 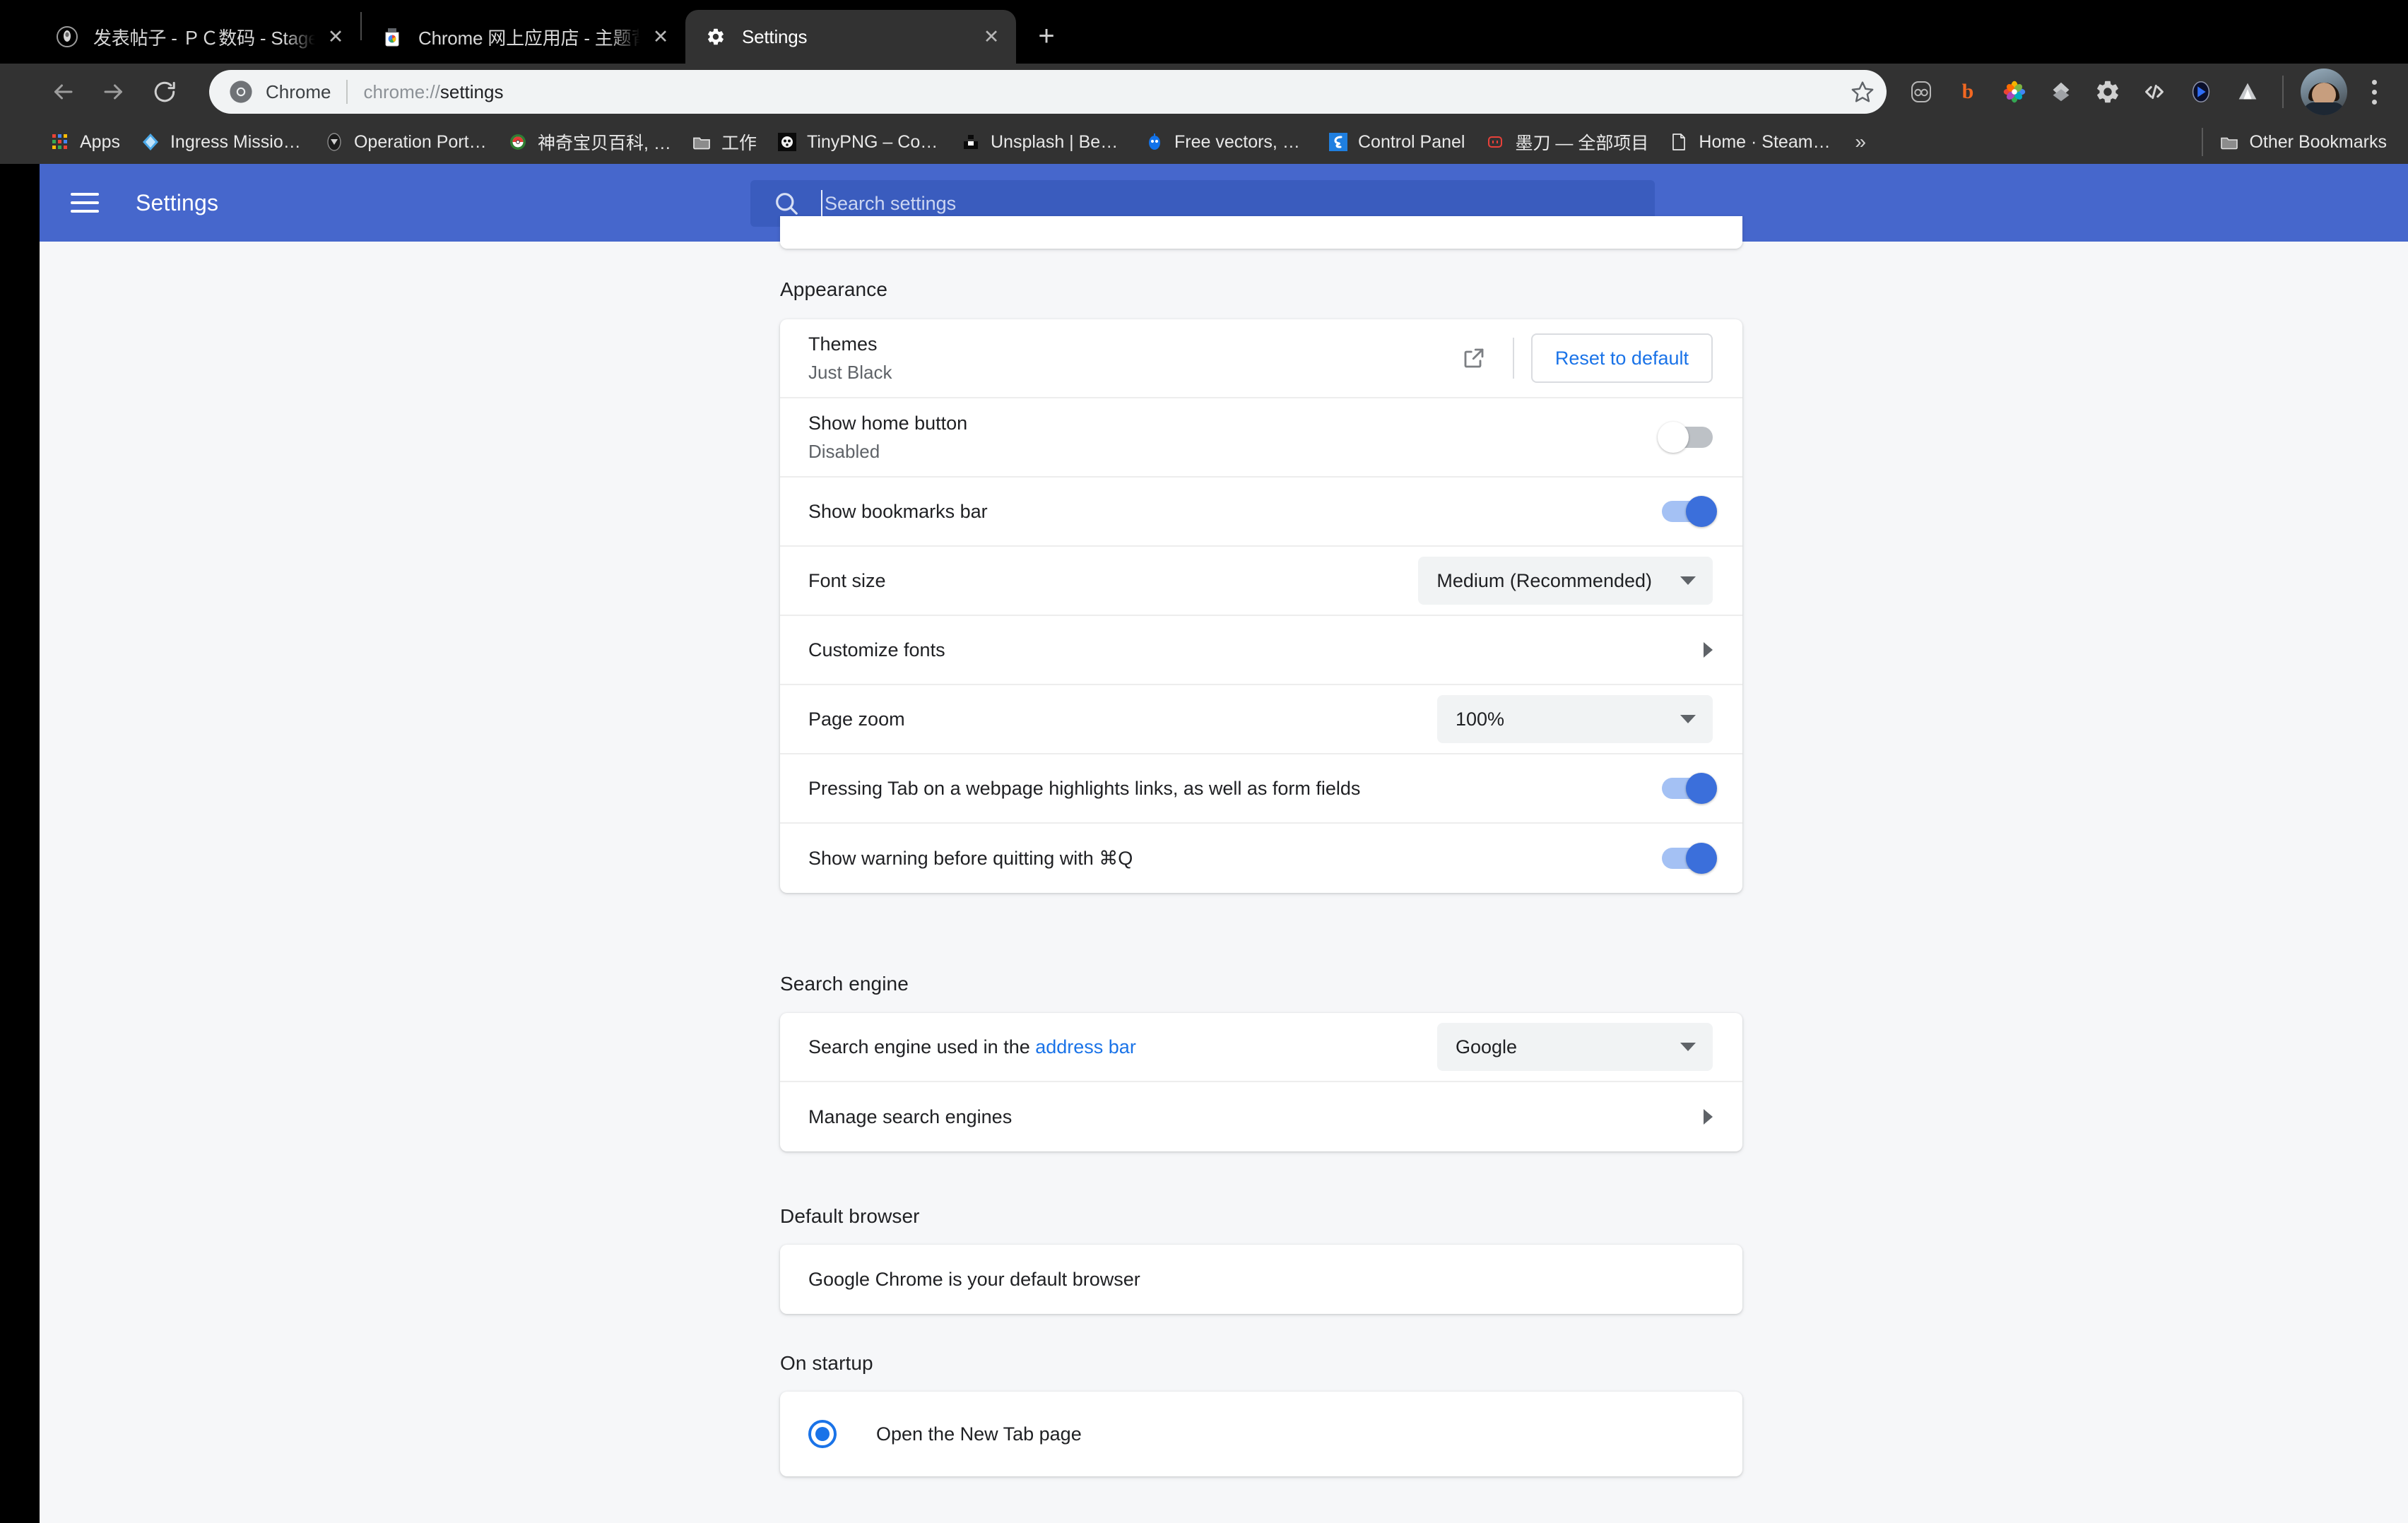 What do you see at coordinates (1678, 142) in the screenshot?
I see `steamdb-icon` at bounding box center [1678, 142].